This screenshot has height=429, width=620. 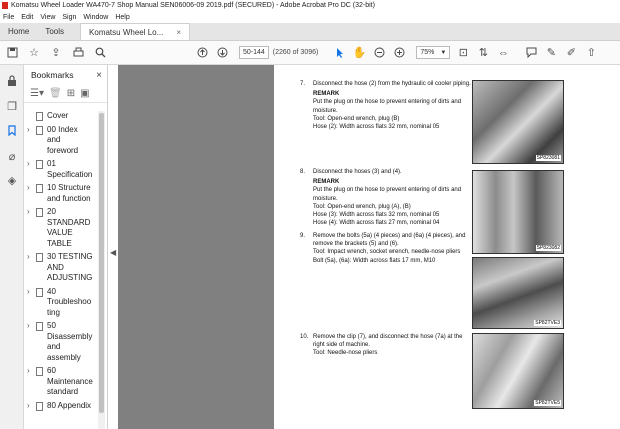 What do you see at coordinates (62, 193) in the screenshot?
I see `bookmark-item: › 10 Structure and function` at bounding box center [62, 193].